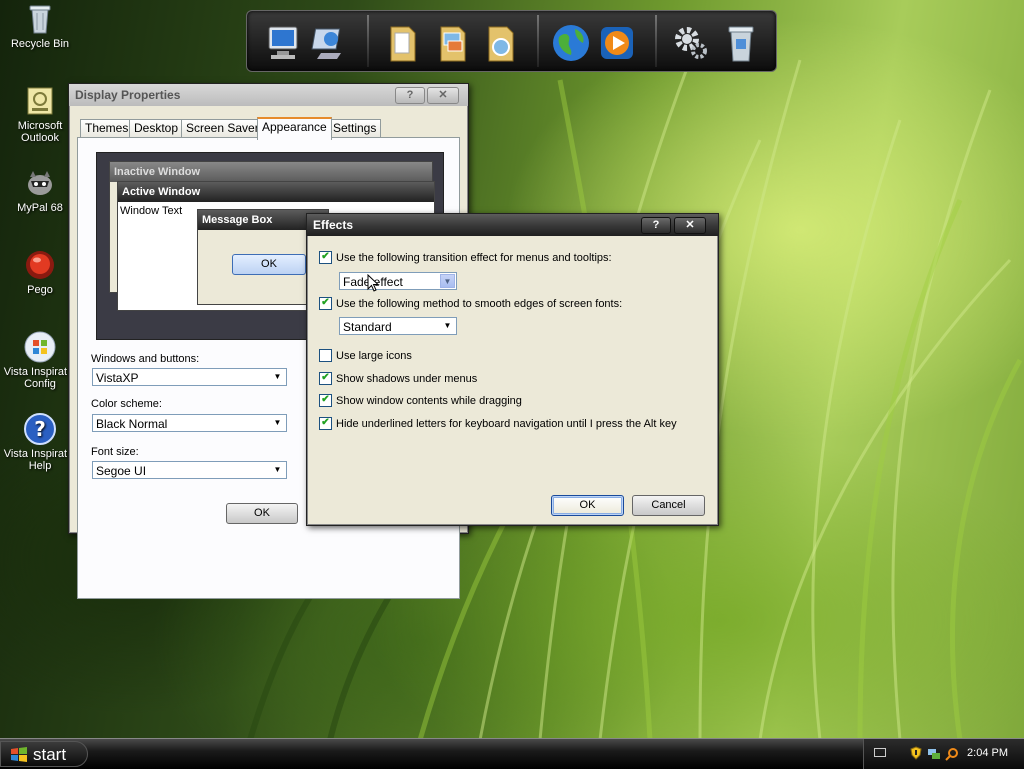 The image size is (1024, 769). I want to click on tab-screen-saver: Screen Saver, so click(222, 128).